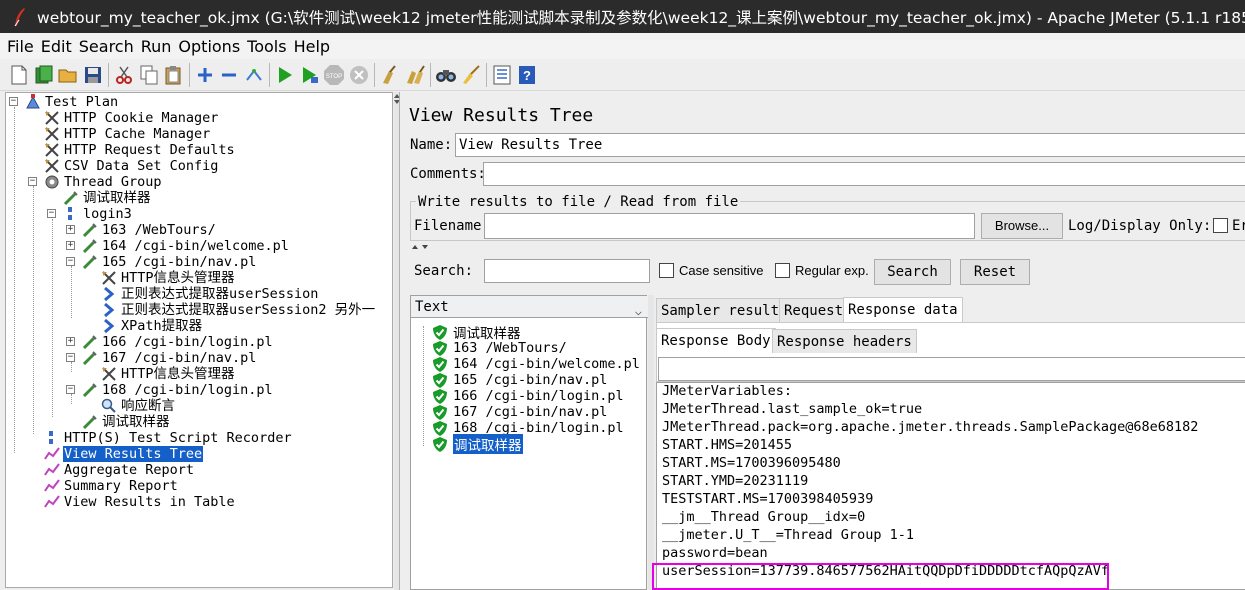 The image size is (1245, 590). Describe the element at coordinates (126, 422) in the screenshot. I see `tree-node-debug-sampler-2: 调试取样器` at that location.